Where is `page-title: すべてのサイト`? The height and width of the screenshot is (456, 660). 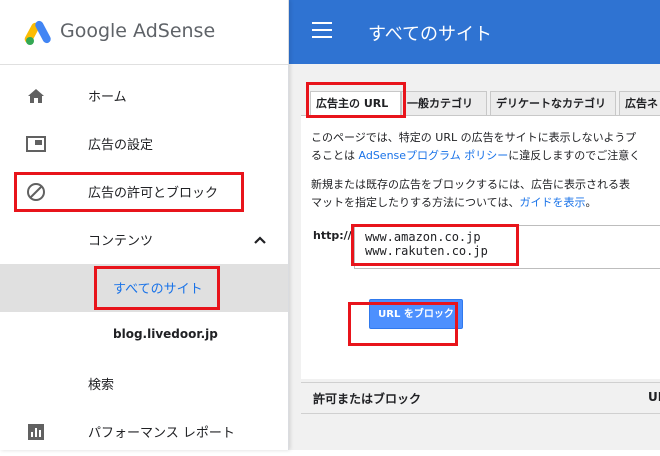
page-title: すべてのサイト is located at coordinates (430, 34).